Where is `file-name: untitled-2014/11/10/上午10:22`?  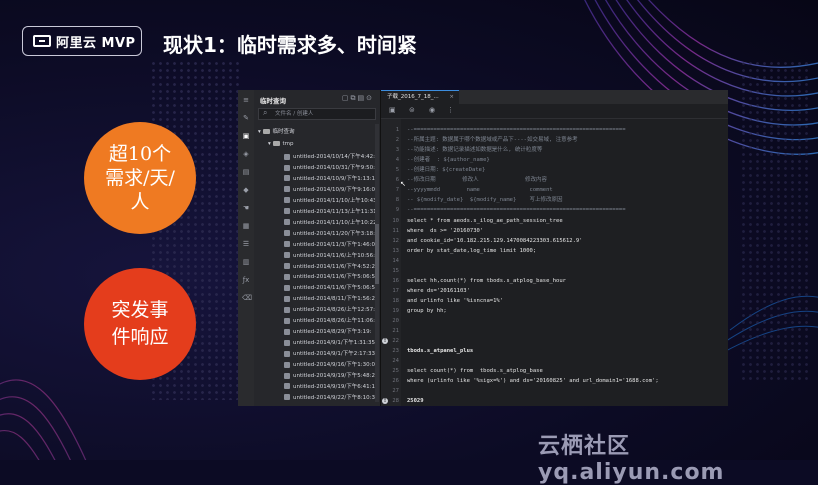 file-name: untitled-2014/11/10/上午10:22 is located at coordinates (335, 222).